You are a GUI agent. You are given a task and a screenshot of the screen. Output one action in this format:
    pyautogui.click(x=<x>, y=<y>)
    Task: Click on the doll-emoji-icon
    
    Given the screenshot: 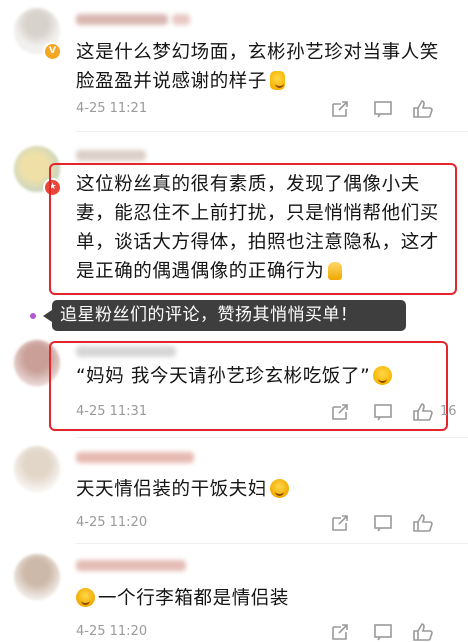 What is the action you would take?
    pyautogui.click(x=278, y=80)
    